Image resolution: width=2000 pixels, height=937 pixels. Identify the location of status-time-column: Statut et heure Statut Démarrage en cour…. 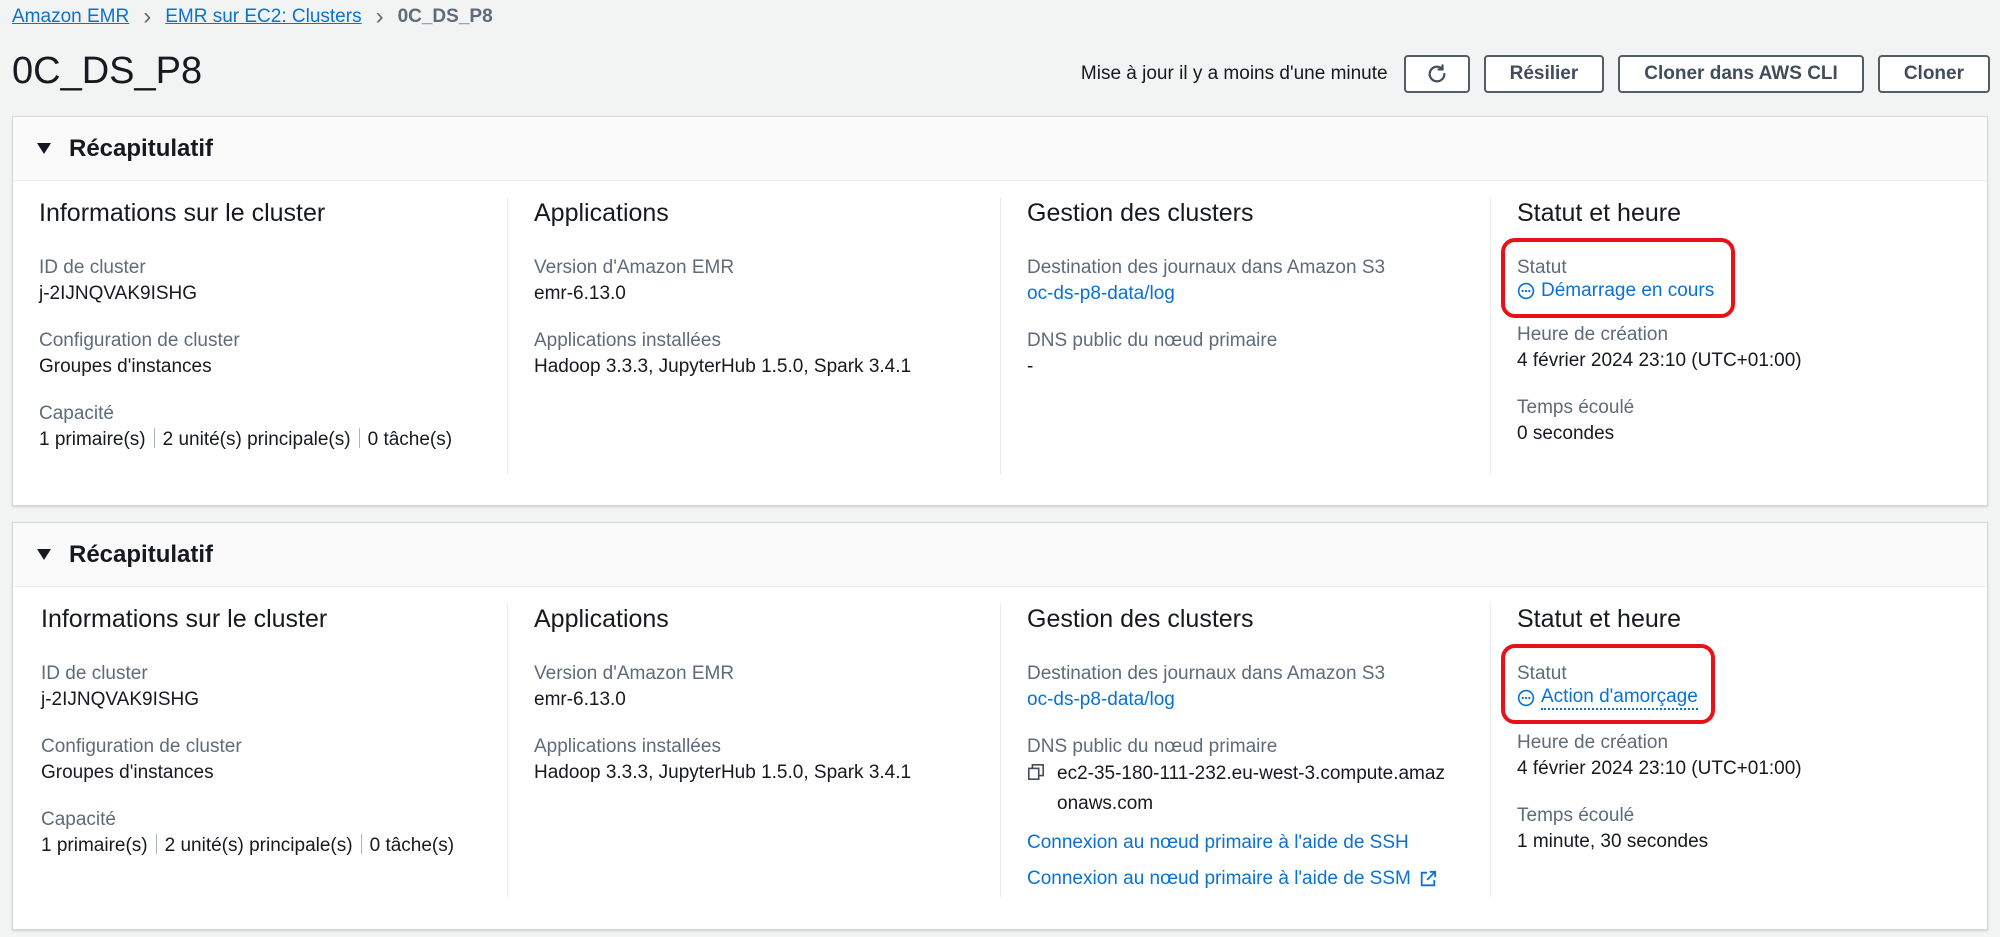
(1735, 336).